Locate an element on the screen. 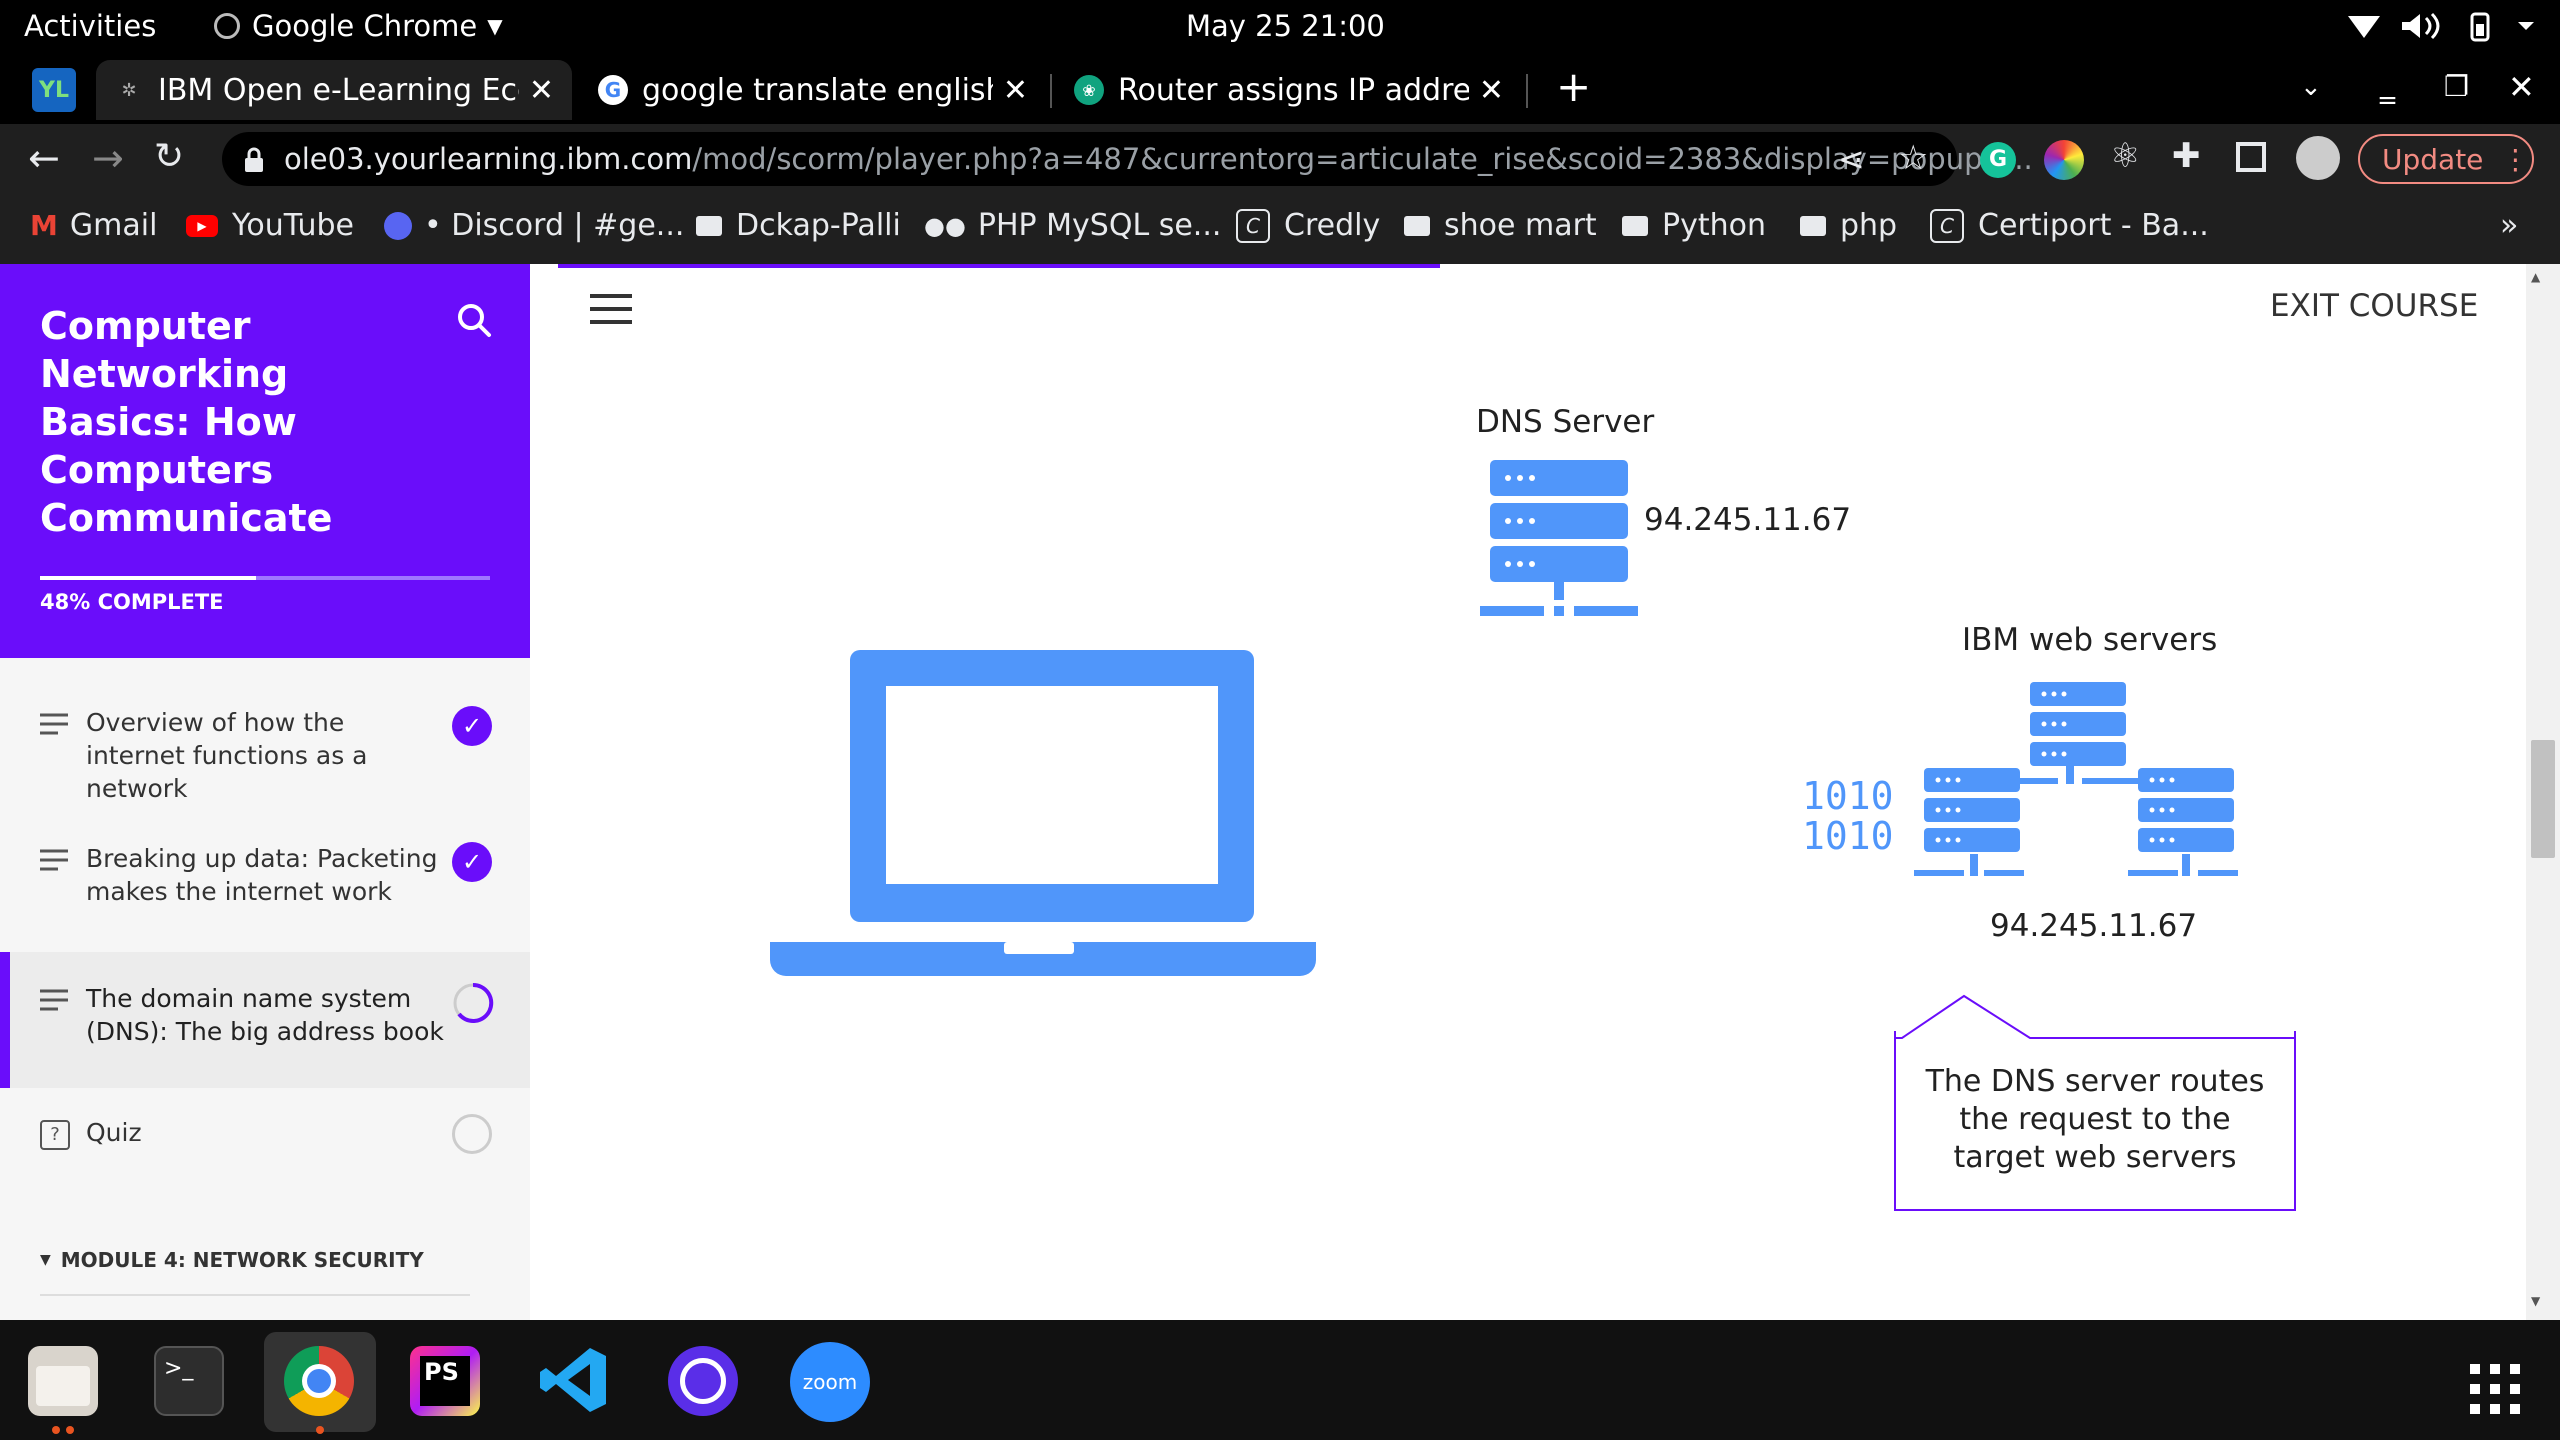  timeshift-icon is located at coordinates (703, 1381).